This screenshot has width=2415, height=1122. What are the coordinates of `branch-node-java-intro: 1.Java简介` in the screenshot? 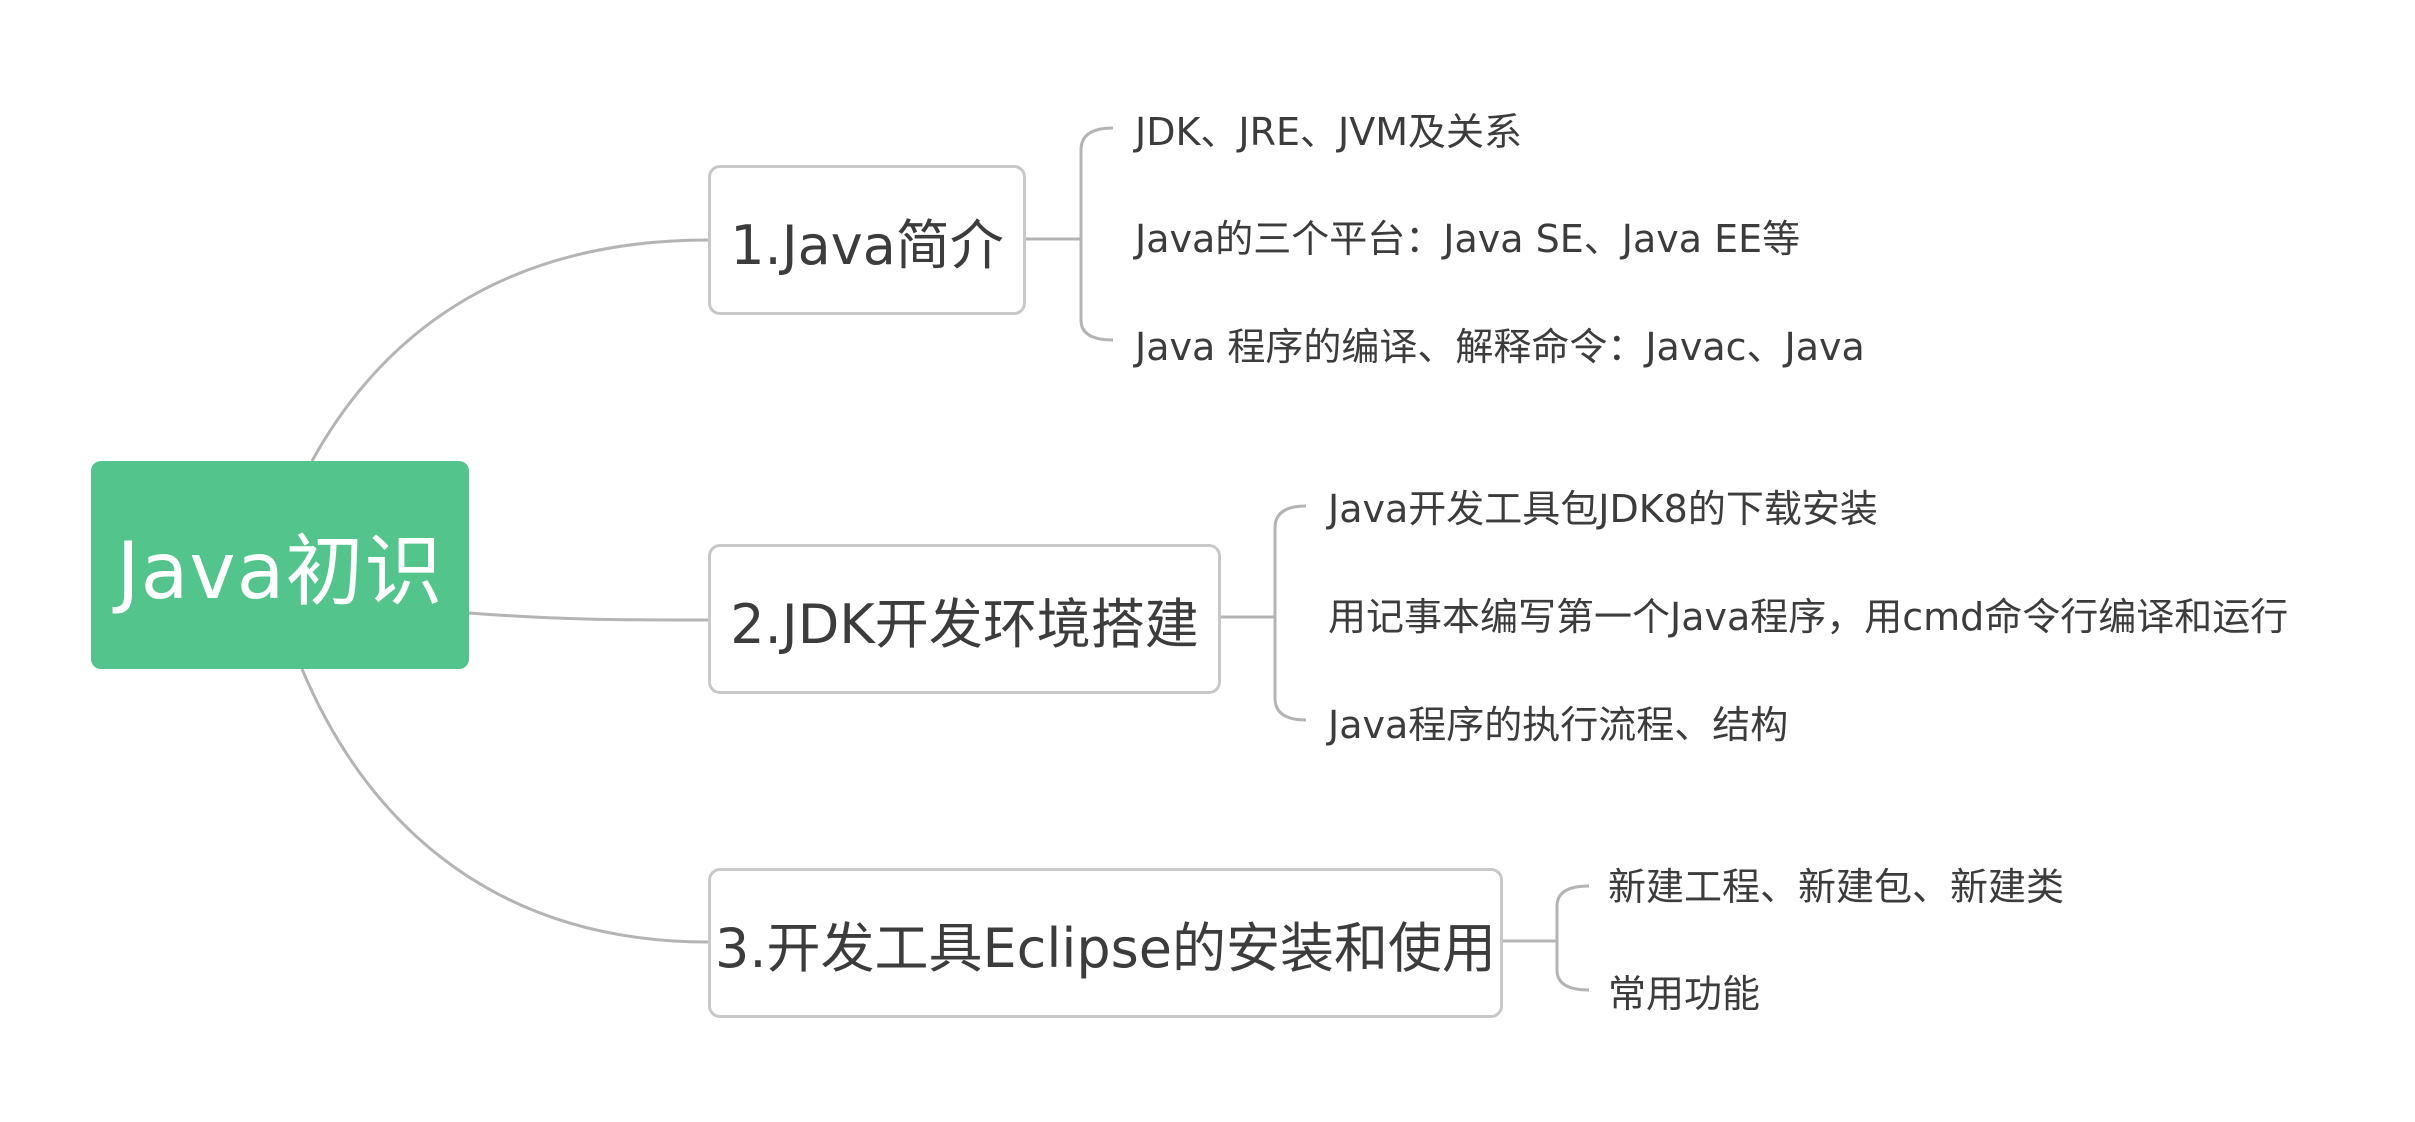 It's located at (867, 240).